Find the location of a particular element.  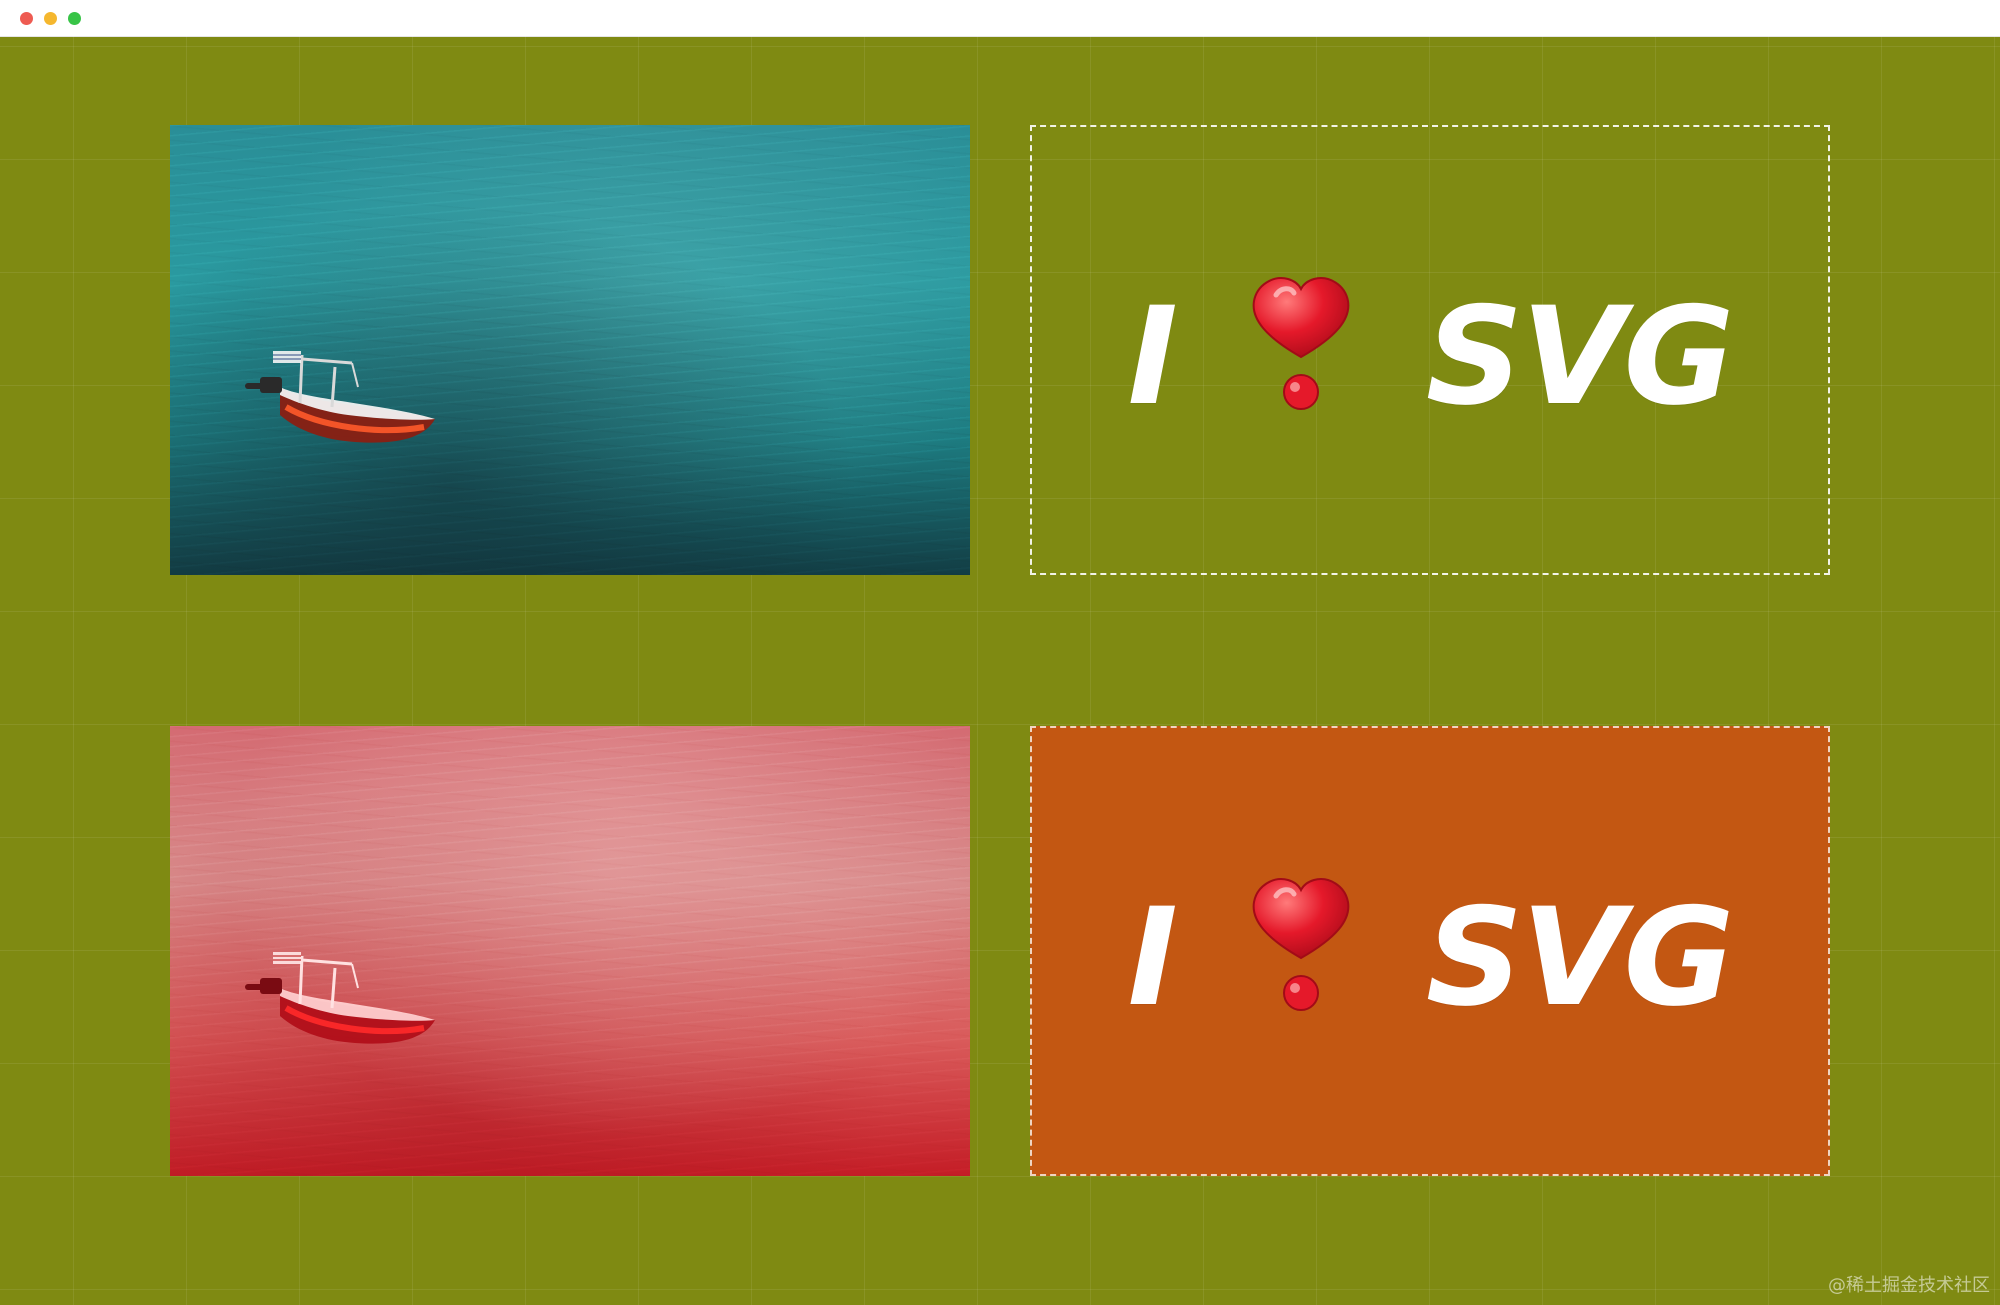

text-panel-original: I SVG is located at coordinates (1430, 350).